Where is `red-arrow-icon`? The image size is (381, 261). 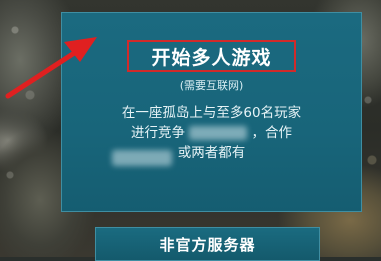 red-arrow-icon is located at coordinates (51, 68).